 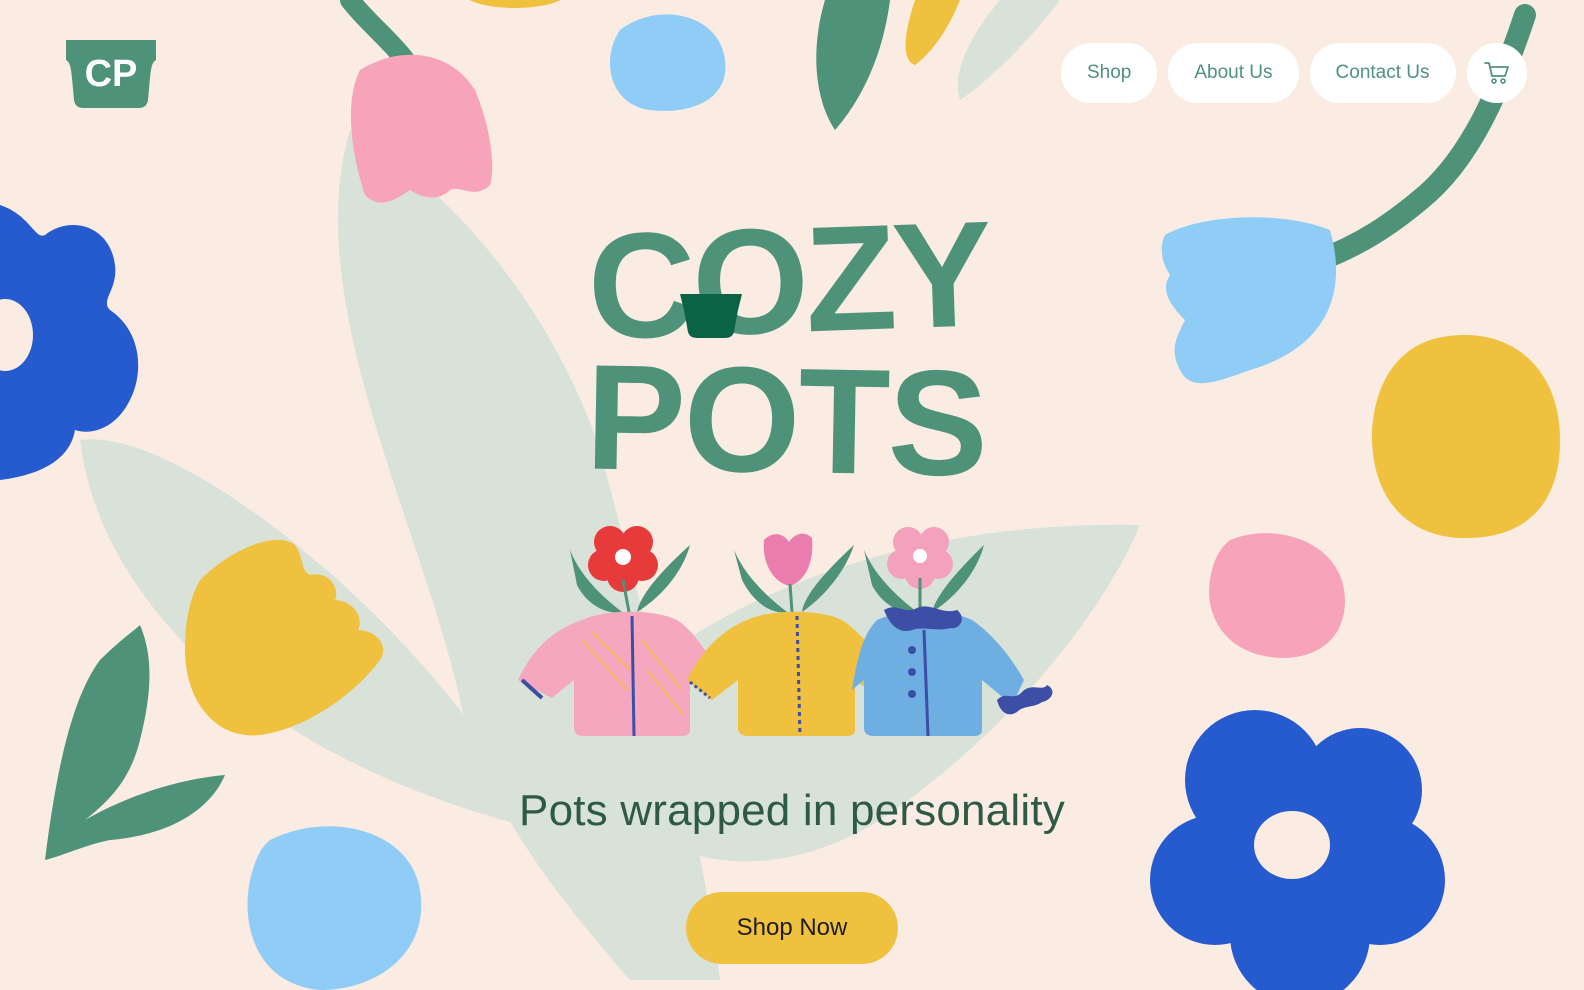 I want to click on pale-leaf-shape, so click(x=1008, y=50).